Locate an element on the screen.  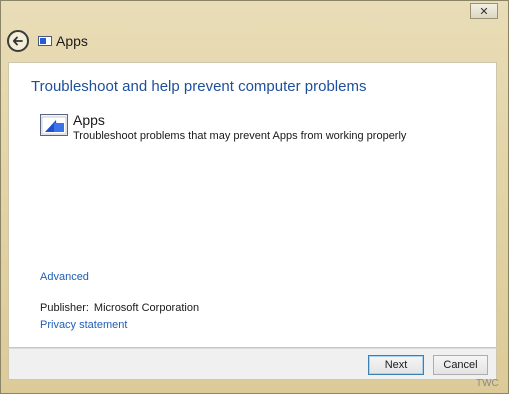
watermark: TWC is located at coordinates (487, 383).